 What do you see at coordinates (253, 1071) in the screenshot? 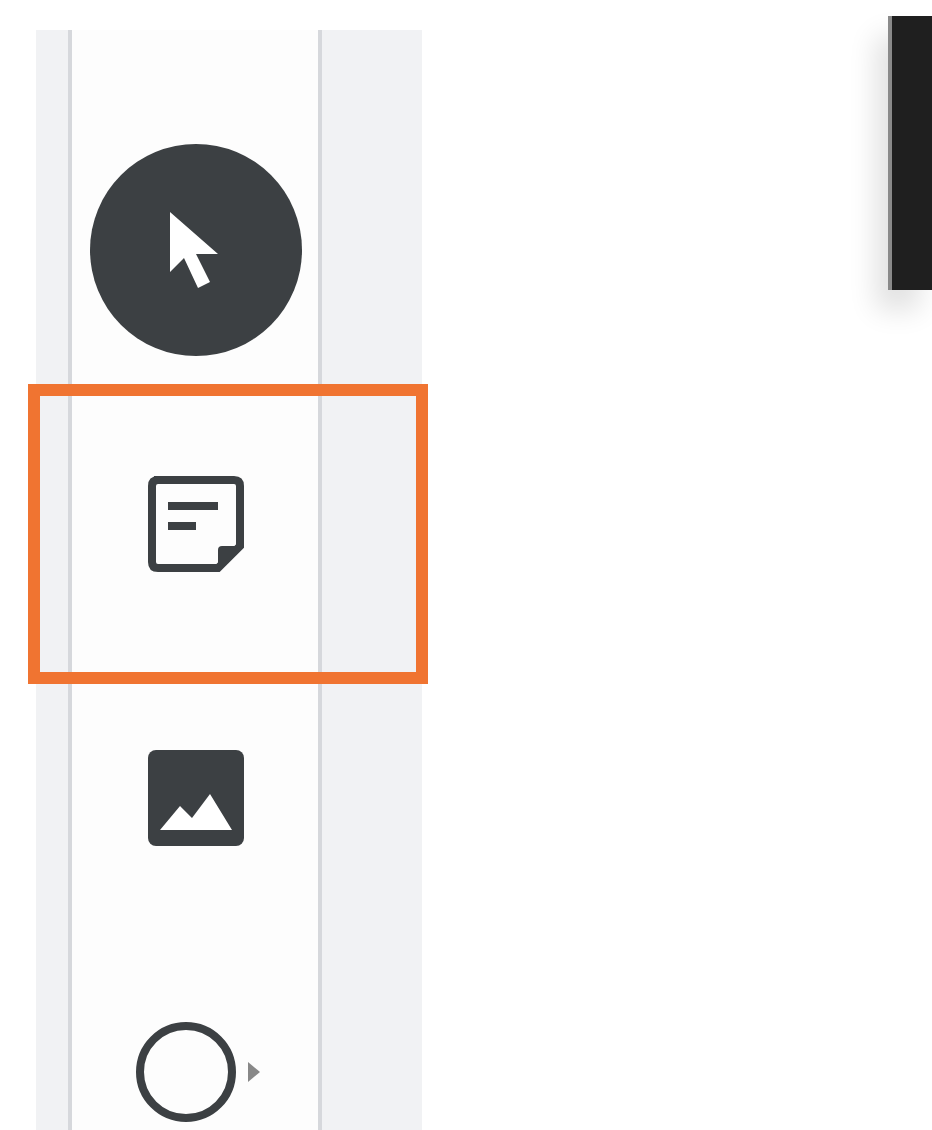
I see `caret-icon` at bounding box center [253, 1071].